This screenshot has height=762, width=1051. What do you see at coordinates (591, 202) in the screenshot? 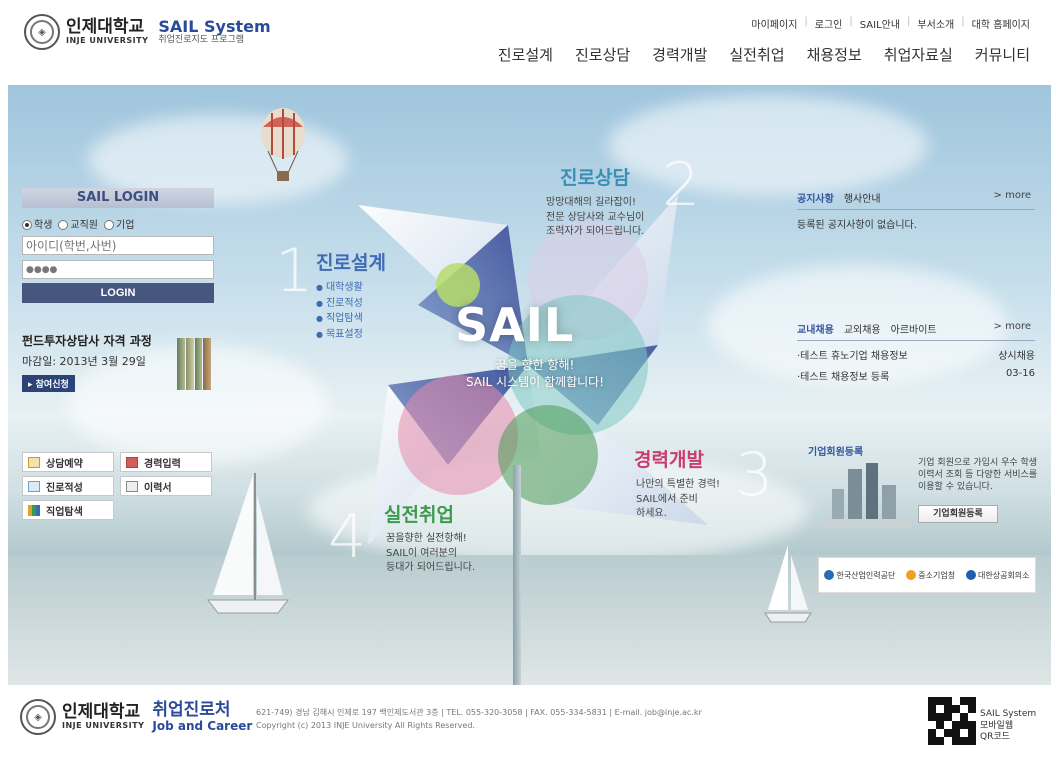
I see `desc-line: 망망대해의 길라잡이!` at bounding box center [591, 202].